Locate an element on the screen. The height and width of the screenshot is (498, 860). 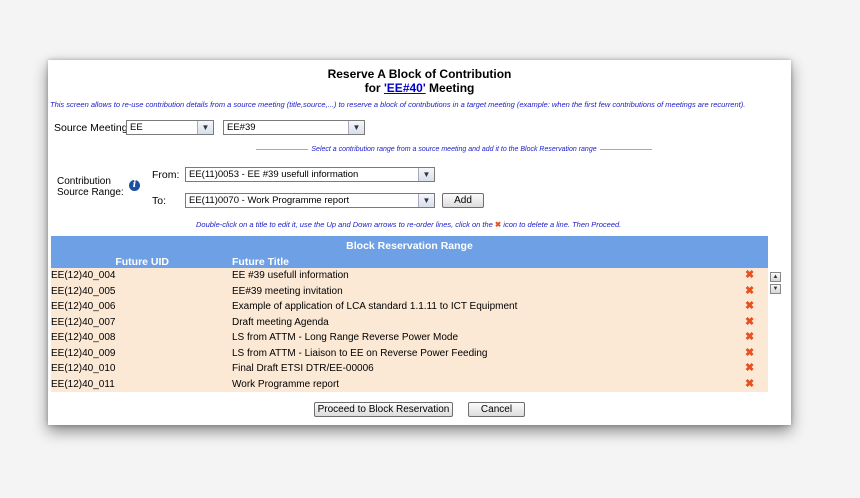
move-up-button: ▲ is located at coordinates (775, 277).